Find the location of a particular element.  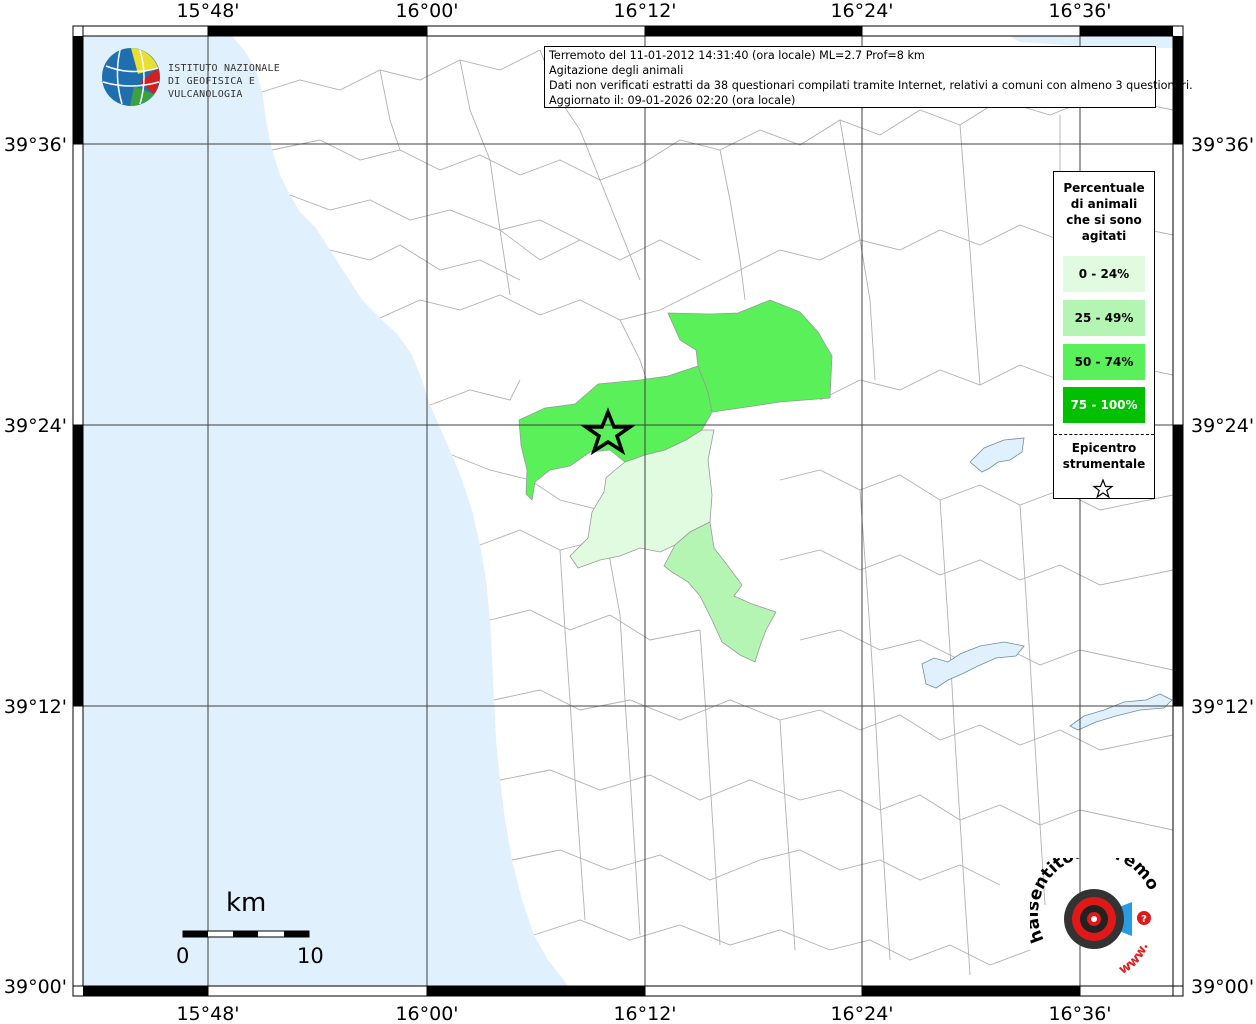

right-tick-label: 39°00' is located at coordinates (1222, 987).